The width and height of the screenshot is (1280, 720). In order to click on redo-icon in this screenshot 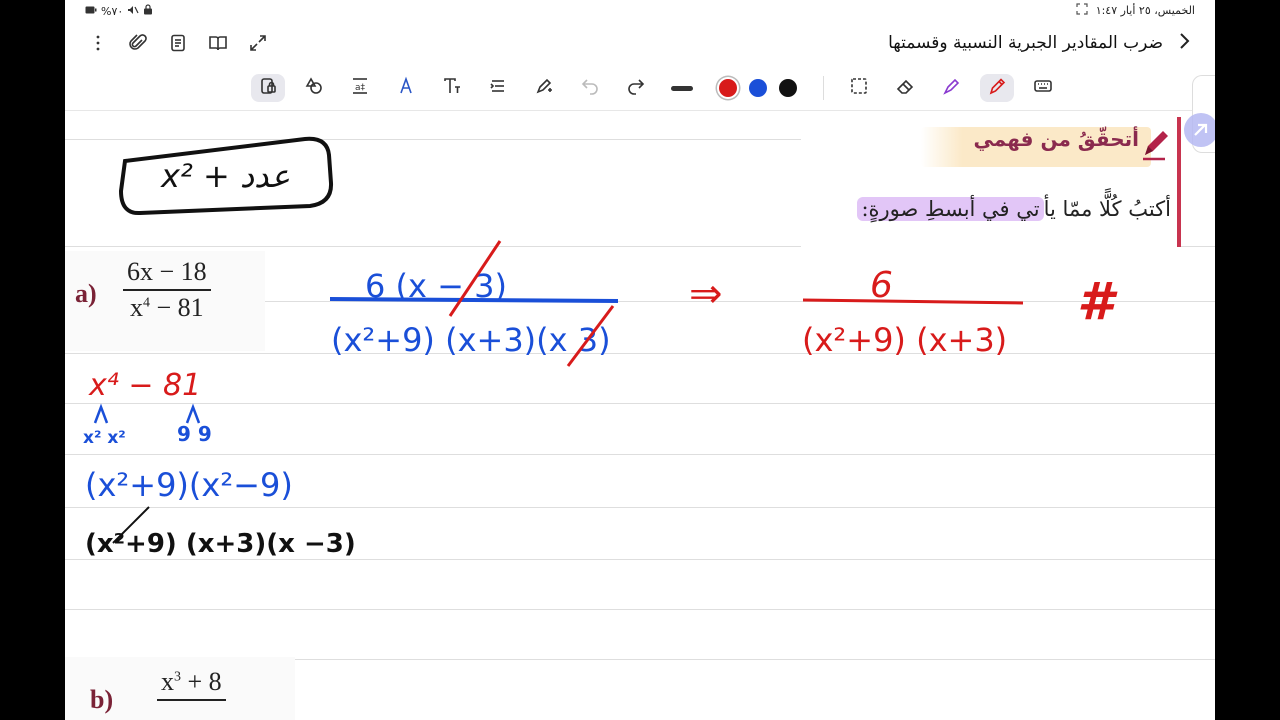, I will do `click(636, 88)`.